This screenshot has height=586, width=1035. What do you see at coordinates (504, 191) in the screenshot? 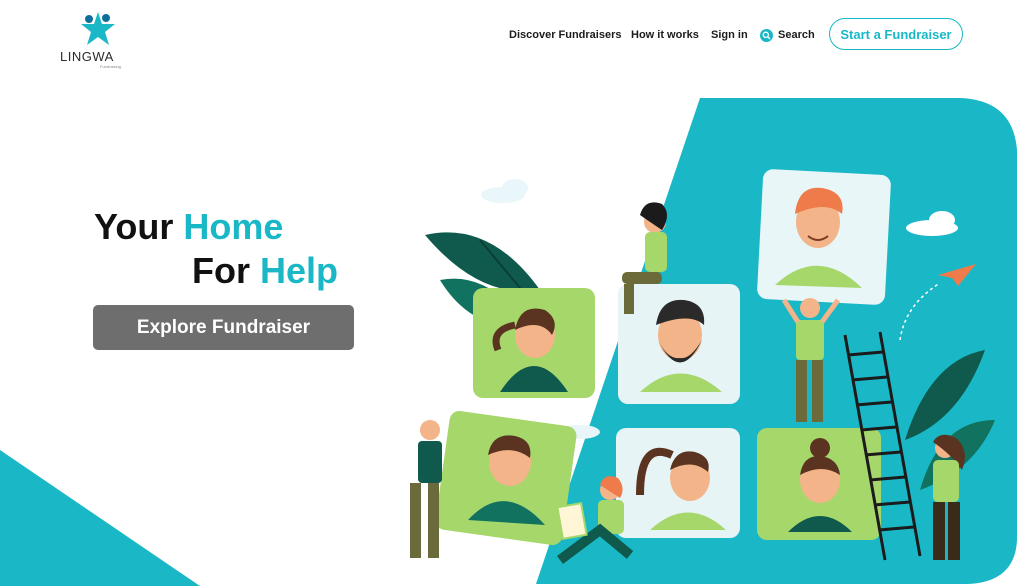
I see `cloud-icon` at bounding box center [504, 191].